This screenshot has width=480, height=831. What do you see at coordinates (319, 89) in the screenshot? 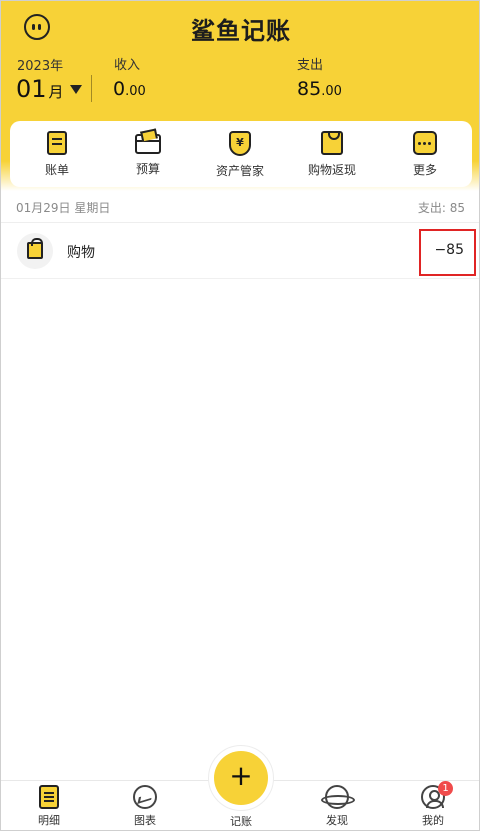
I see `expense-value: 85.00` at bounding box center [319, 89].